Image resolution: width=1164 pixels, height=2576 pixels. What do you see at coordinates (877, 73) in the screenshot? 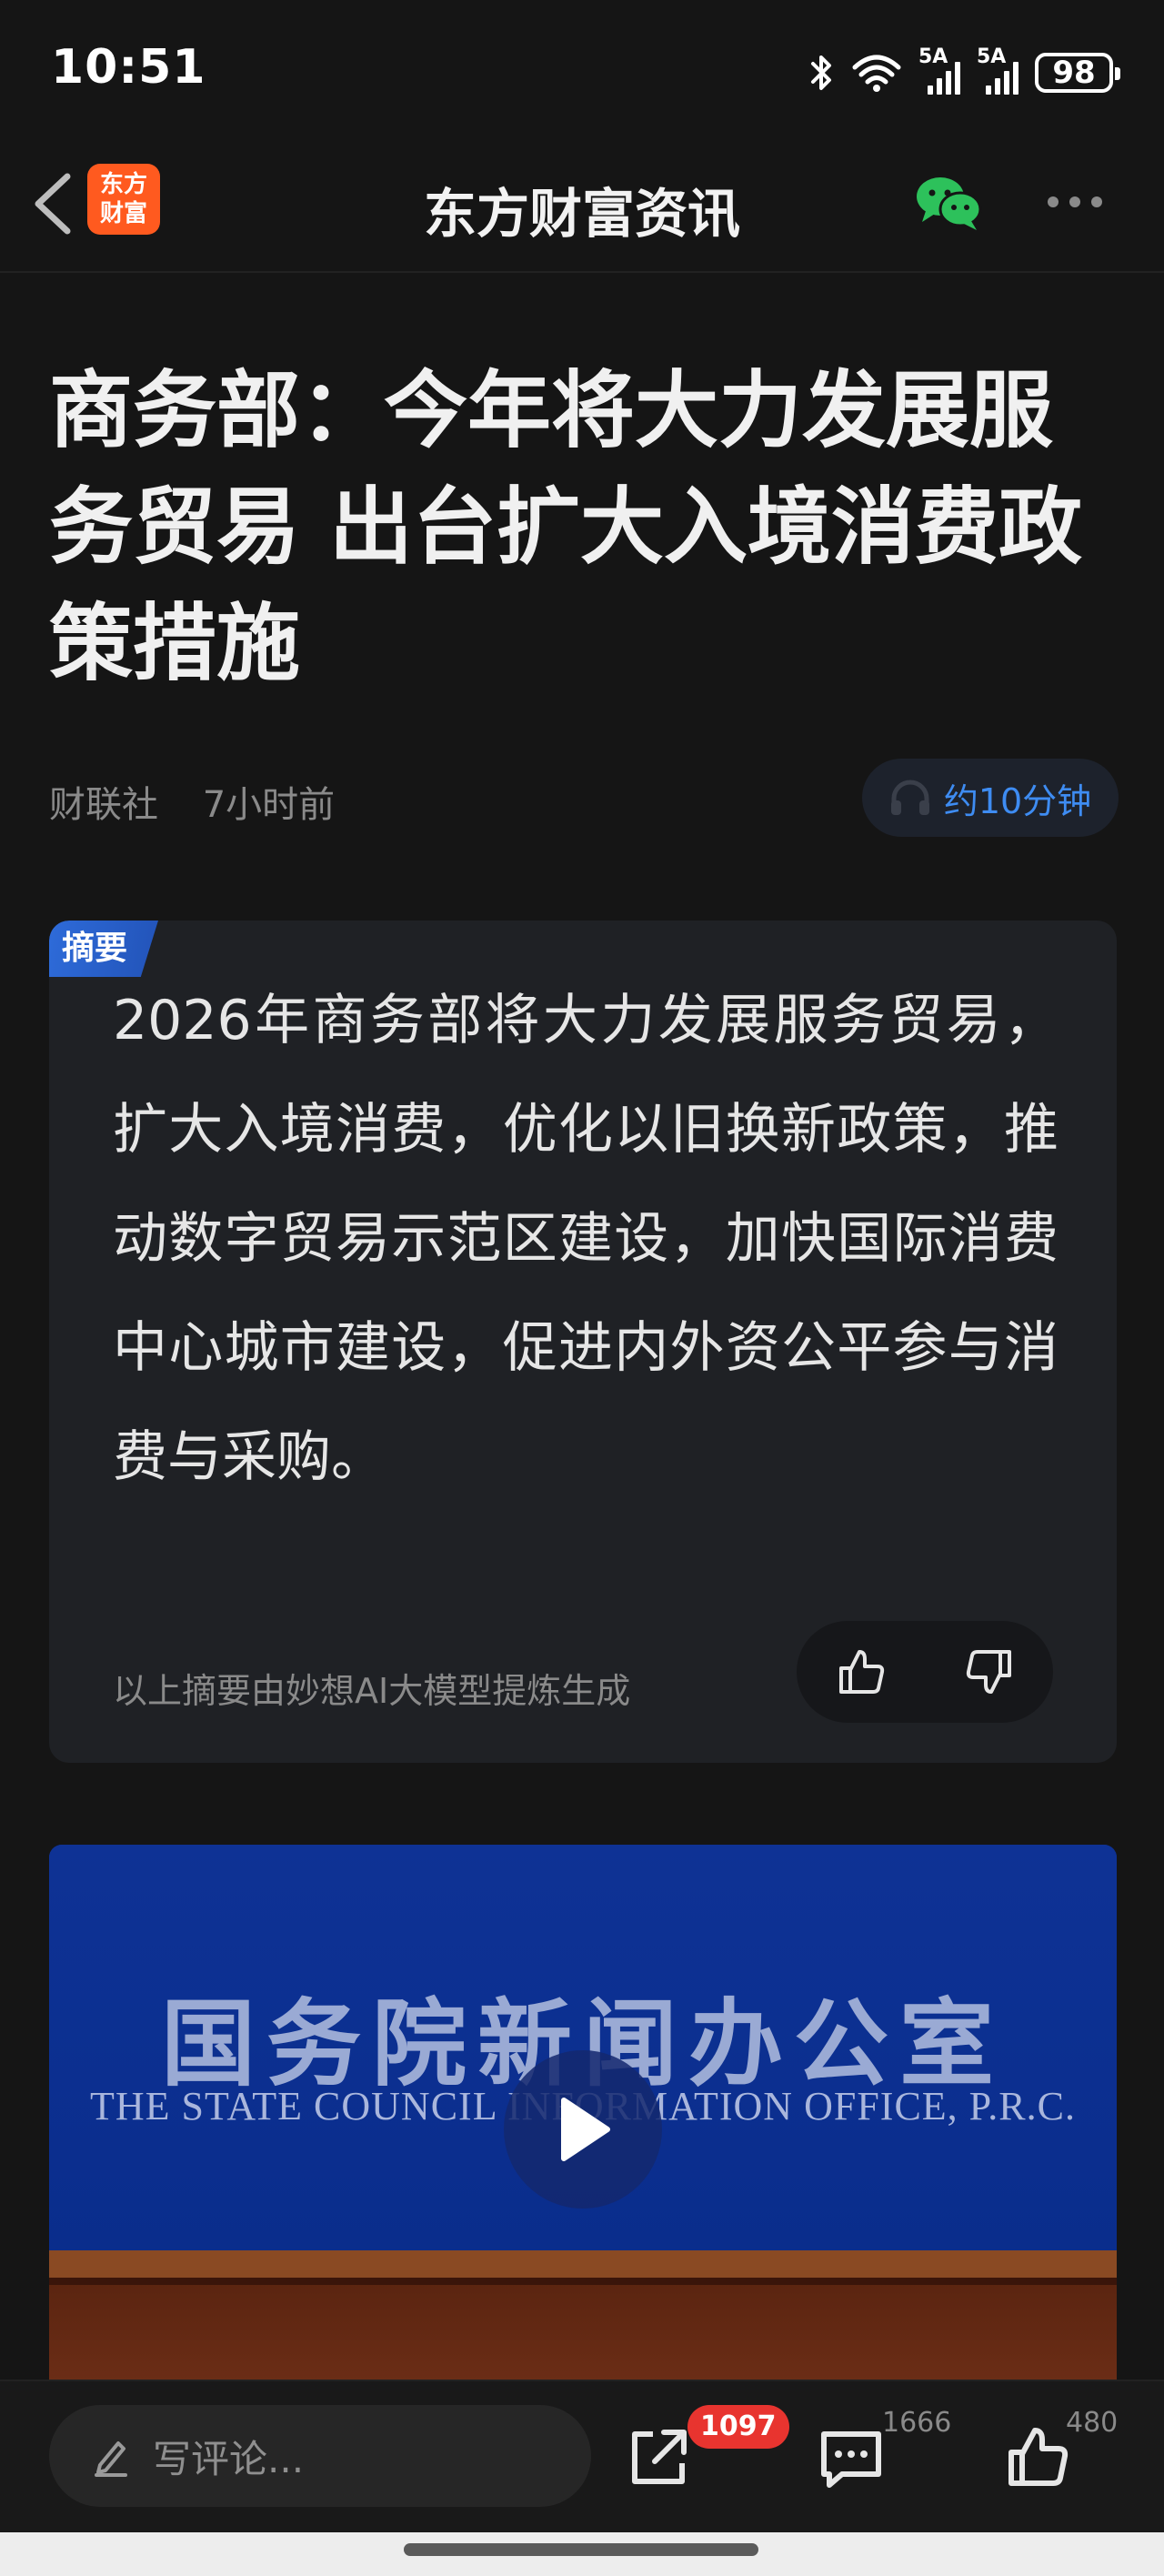
I see `wifi-icon` at bounding box center [877, 73].